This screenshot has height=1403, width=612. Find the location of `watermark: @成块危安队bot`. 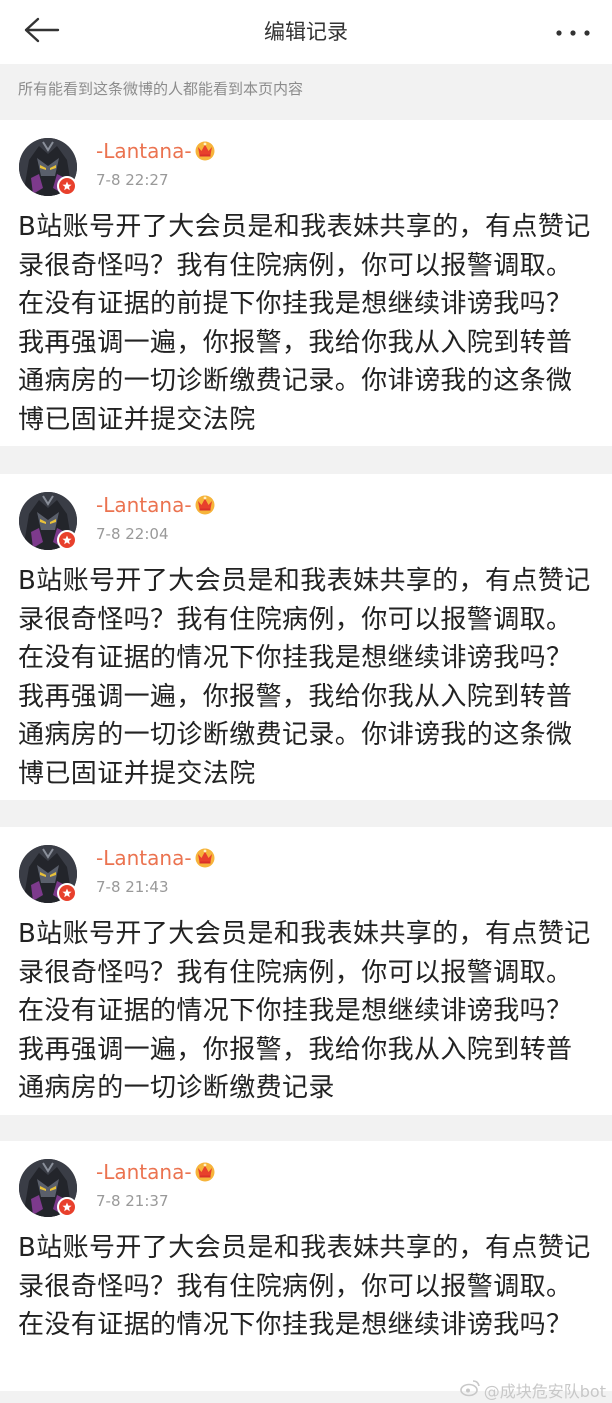

watermark: @成块危安队bot is located at coordinates (532, 1390).